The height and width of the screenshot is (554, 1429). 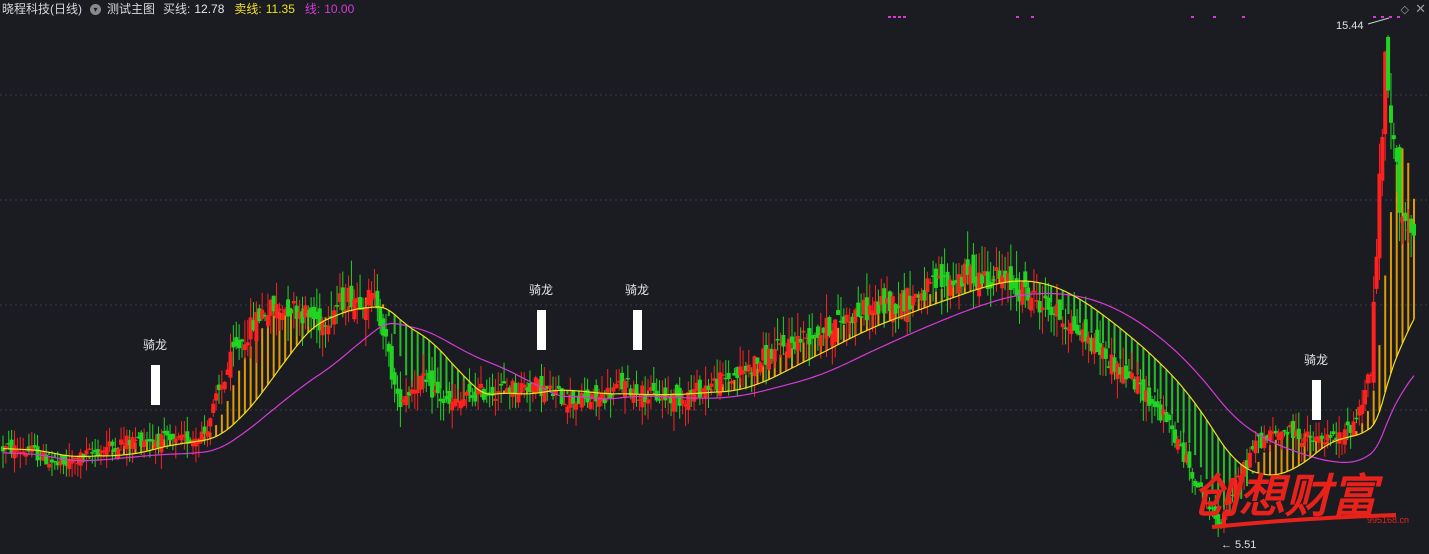 I want to click on low-arrow: ←, so click(x=1226, y=544).